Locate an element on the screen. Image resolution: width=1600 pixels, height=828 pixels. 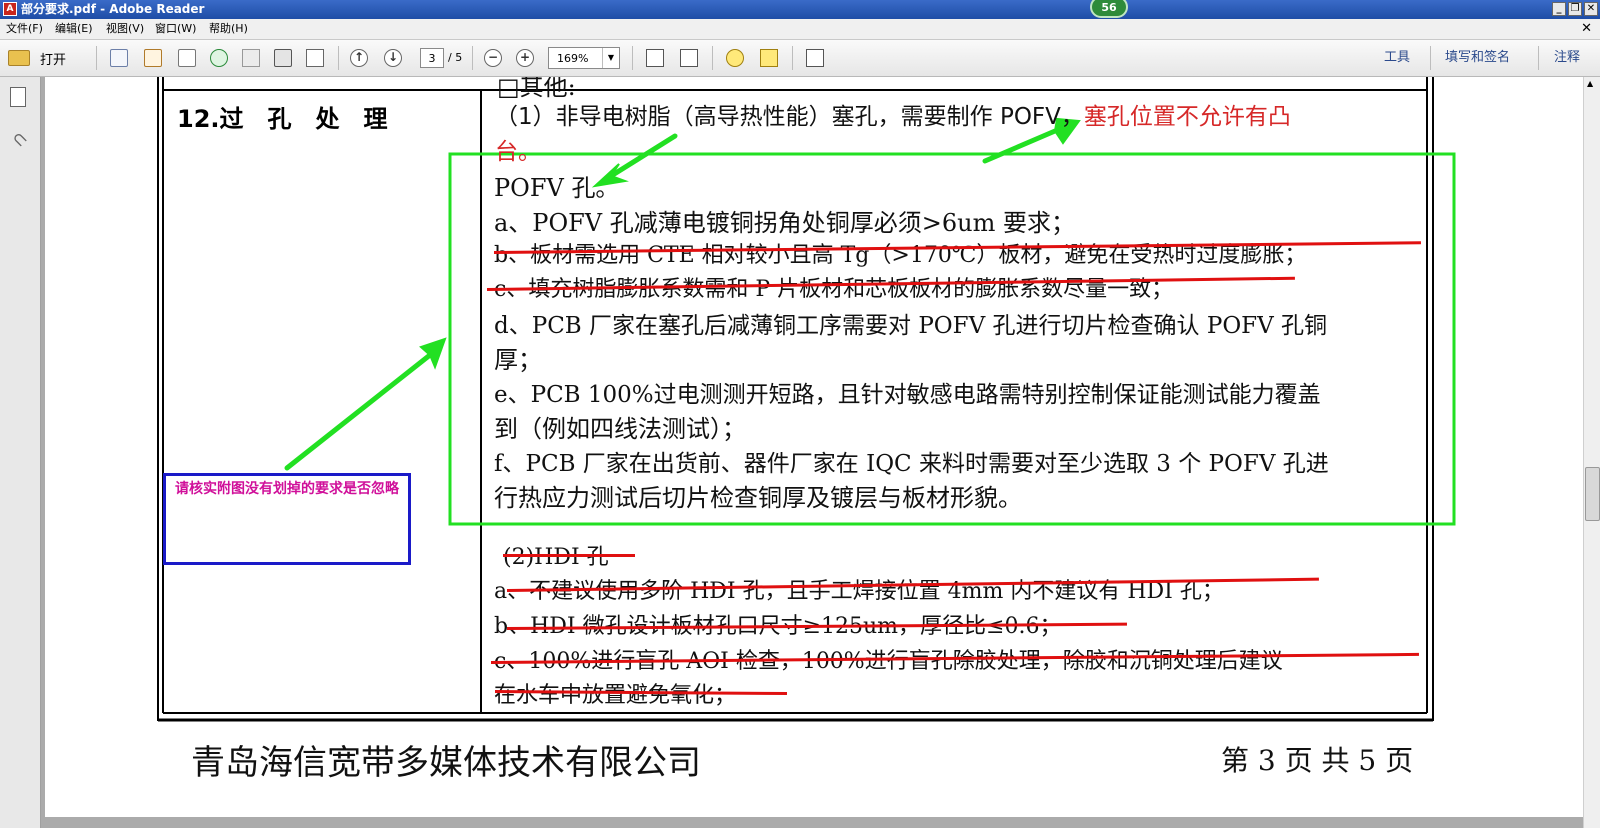
zoom-select: 169% ▼ is located at coordinates (584, 58).